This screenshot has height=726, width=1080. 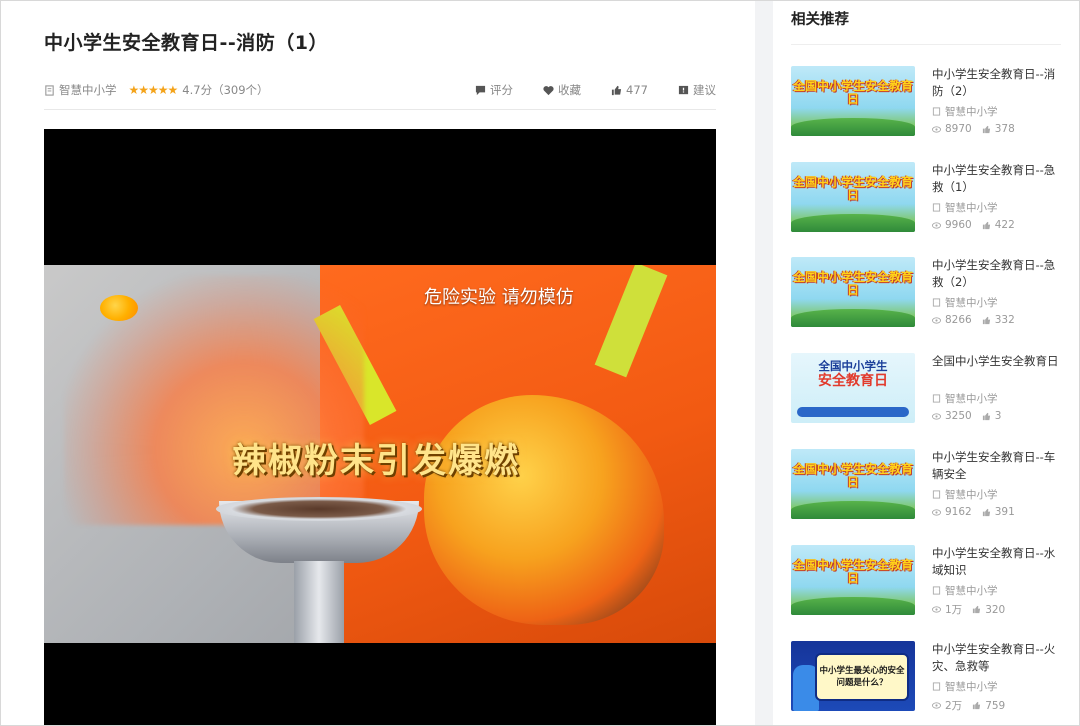 I want to click on view-count: 3250, so click(x=958, y=416).